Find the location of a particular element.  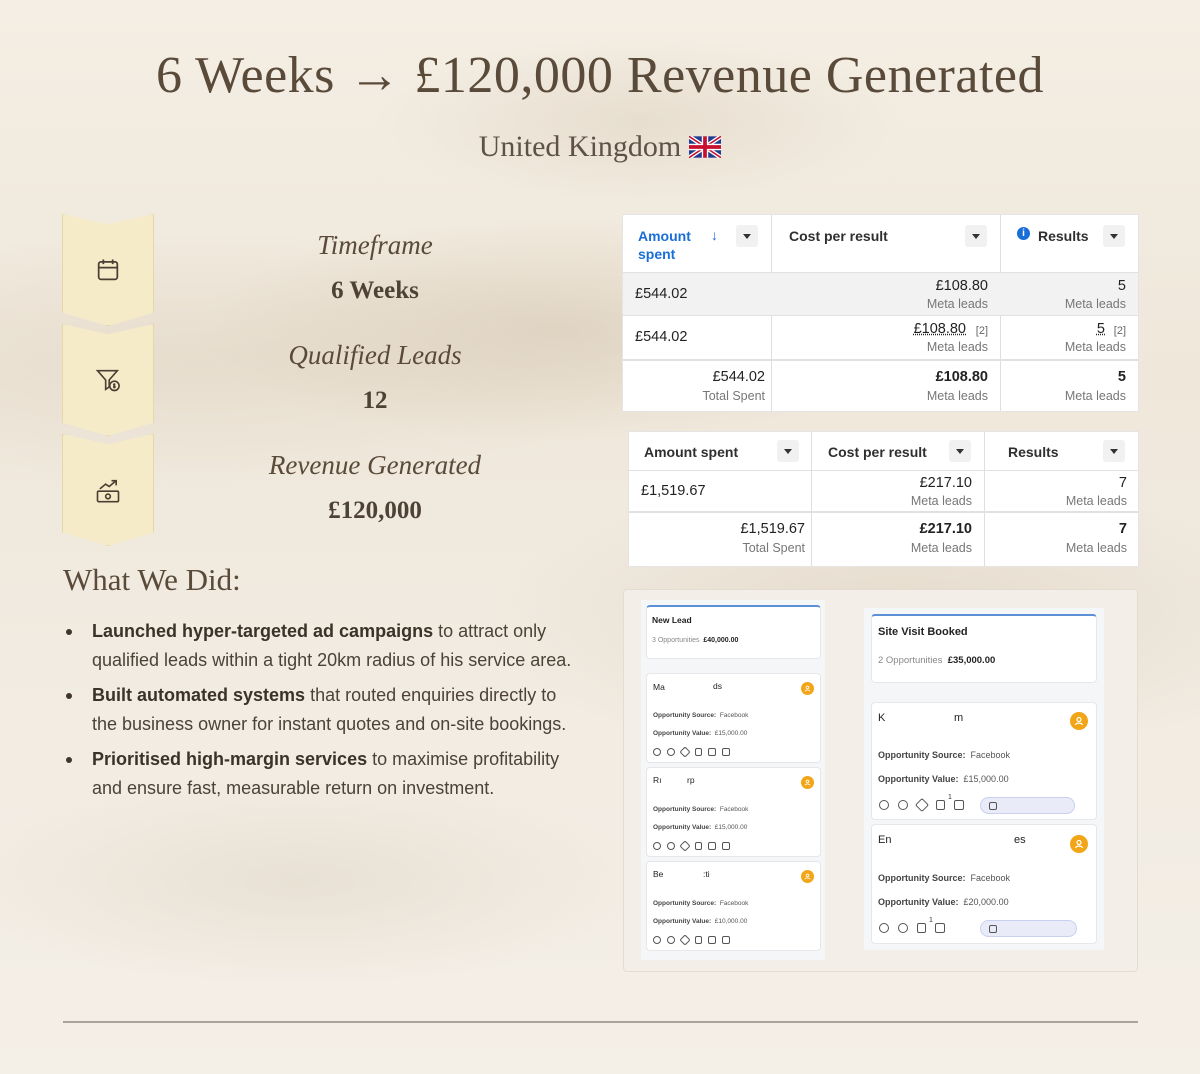

card-name-b: m is located at coordinates (959, 718).